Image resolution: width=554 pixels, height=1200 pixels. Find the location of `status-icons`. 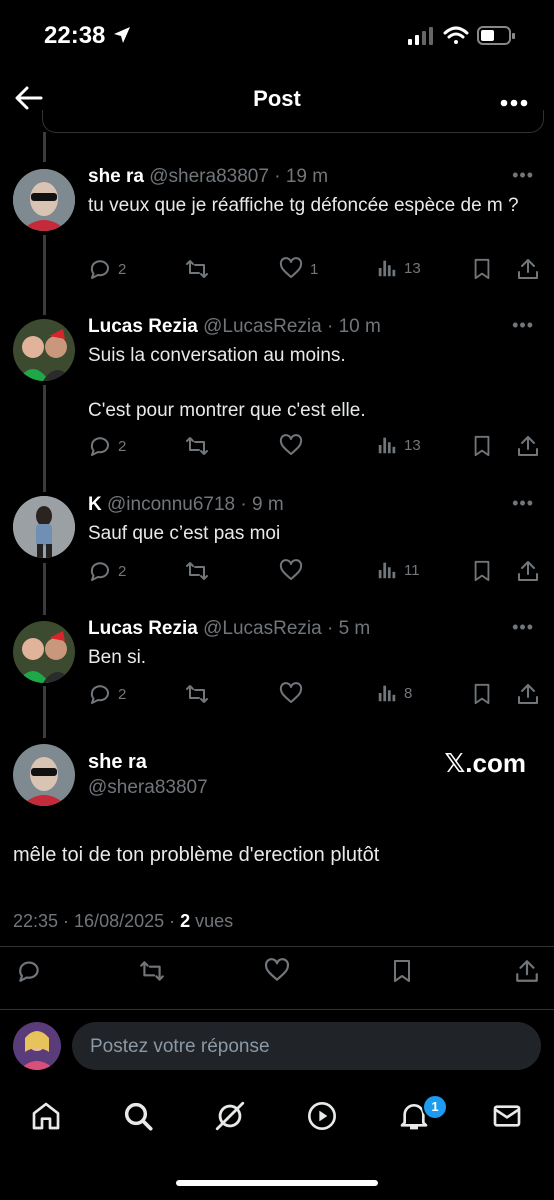

status-icons is located at coordinates (463, 38).